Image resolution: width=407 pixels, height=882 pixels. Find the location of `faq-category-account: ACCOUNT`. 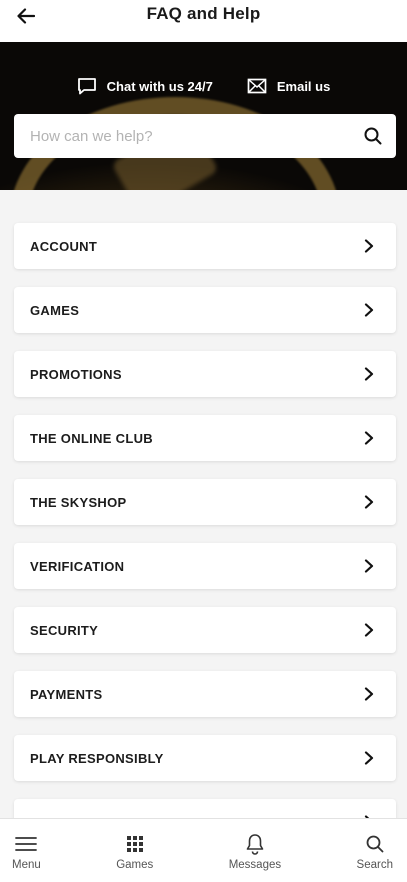

faq-category-account: ACCOUNT is located at coordinates (205, 246).